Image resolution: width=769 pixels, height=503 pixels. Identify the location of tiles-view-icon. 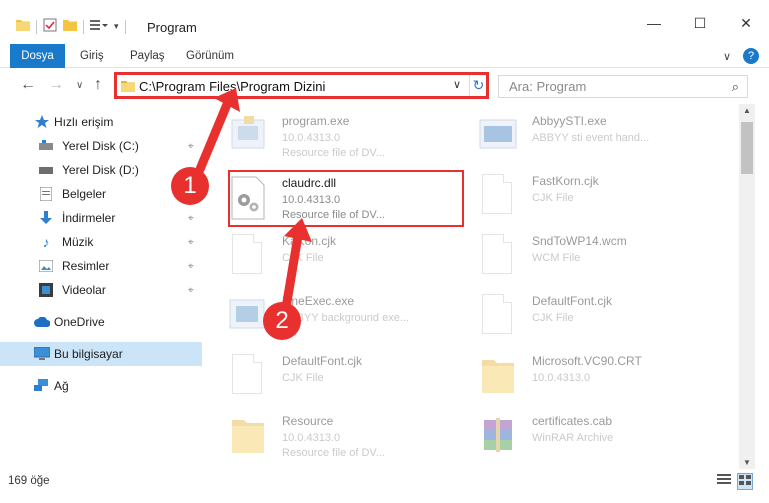
(745, 481).